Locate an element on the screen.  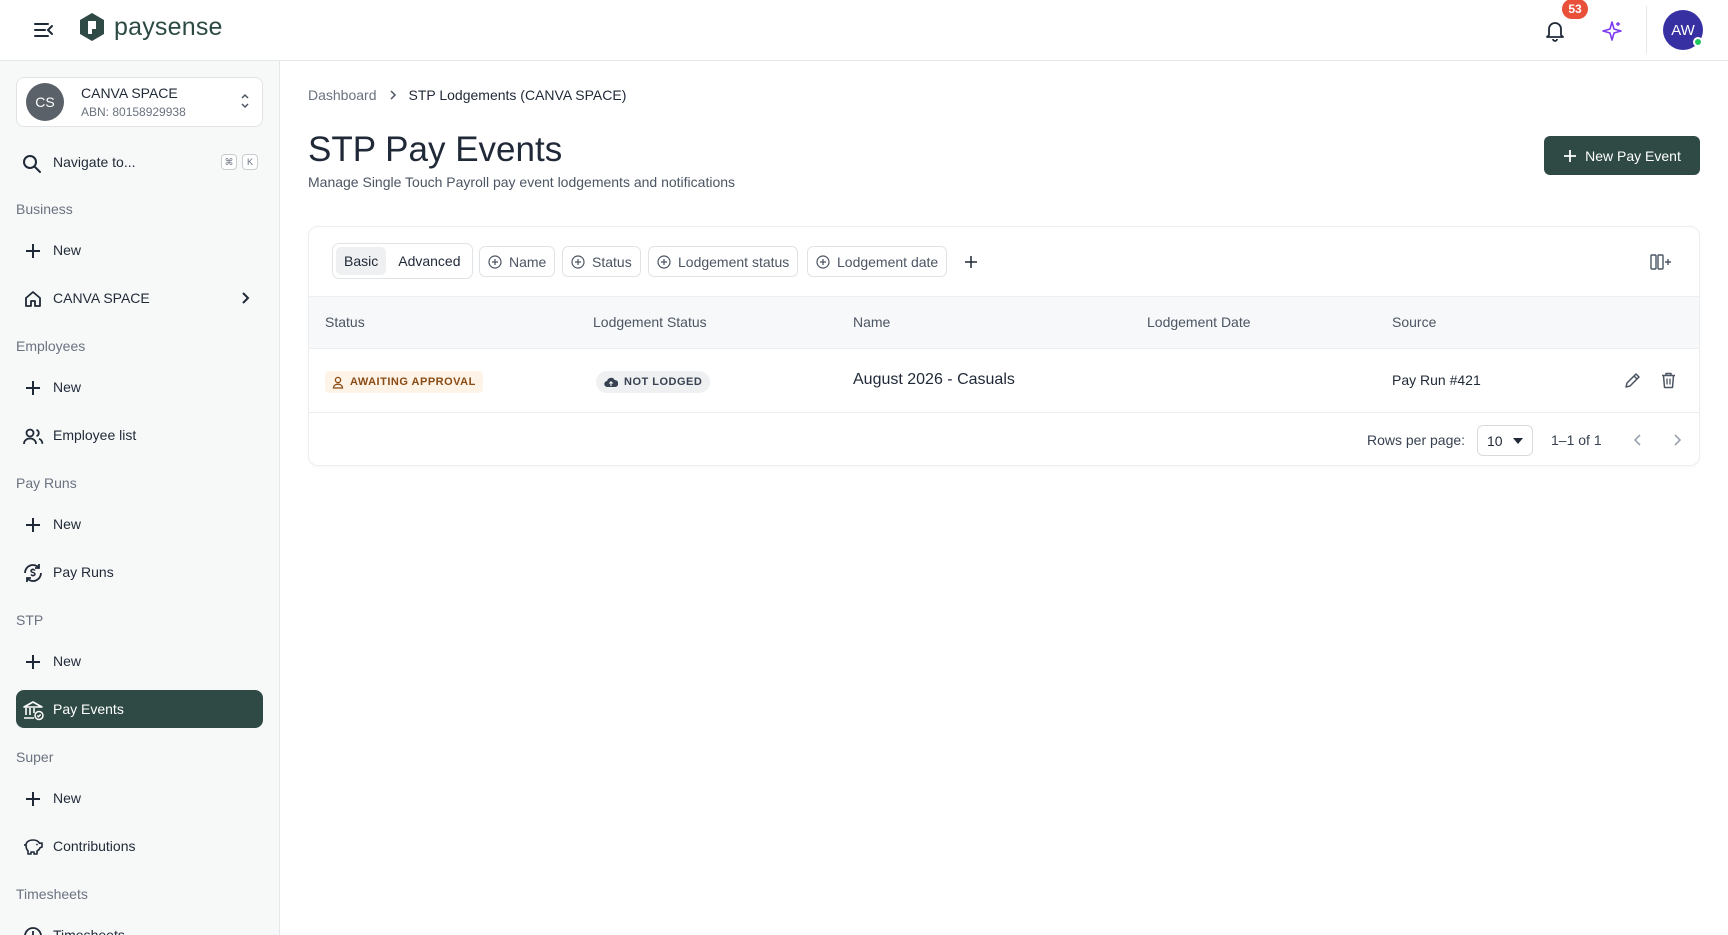
notifications-button is located at coordinates (1555, 31).